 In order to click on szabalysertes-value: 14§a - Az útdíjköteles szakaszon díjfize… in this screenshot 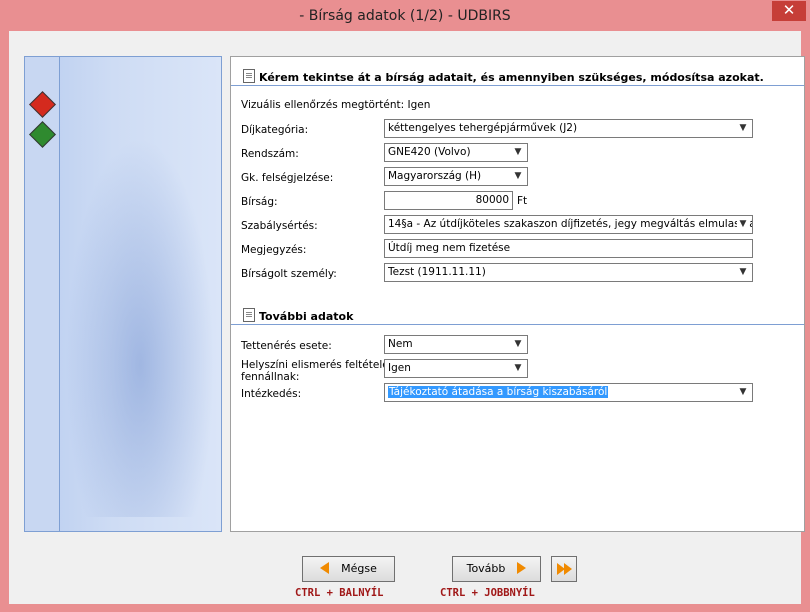, I will do `click(570, 224)`.